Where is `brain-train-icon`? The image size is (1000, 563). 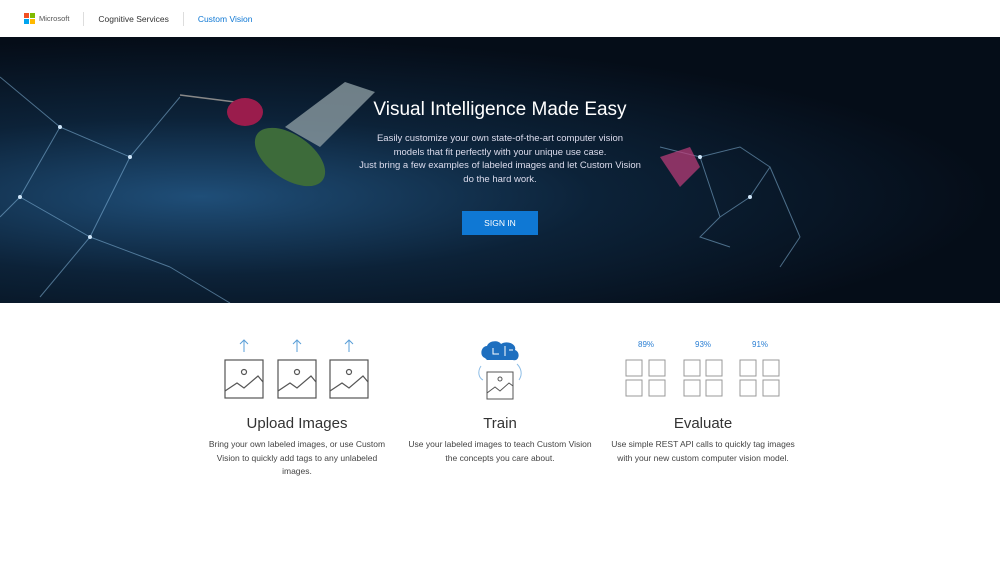 brain-train-icon is located at coordinates (500, 370).